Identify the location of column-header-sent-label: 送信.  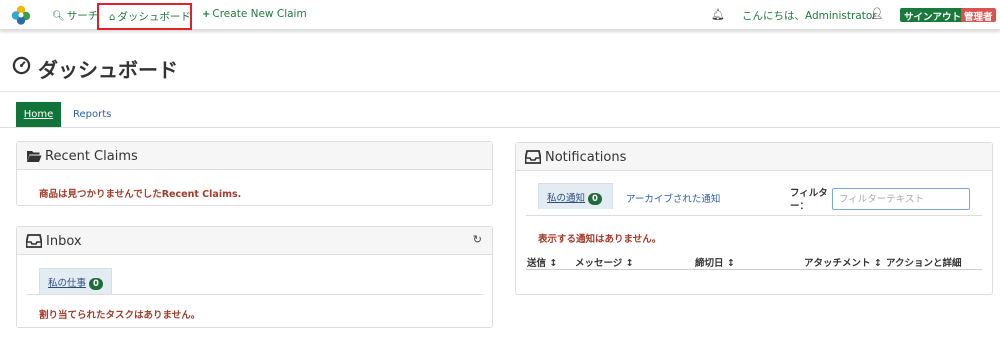
(537, 263).